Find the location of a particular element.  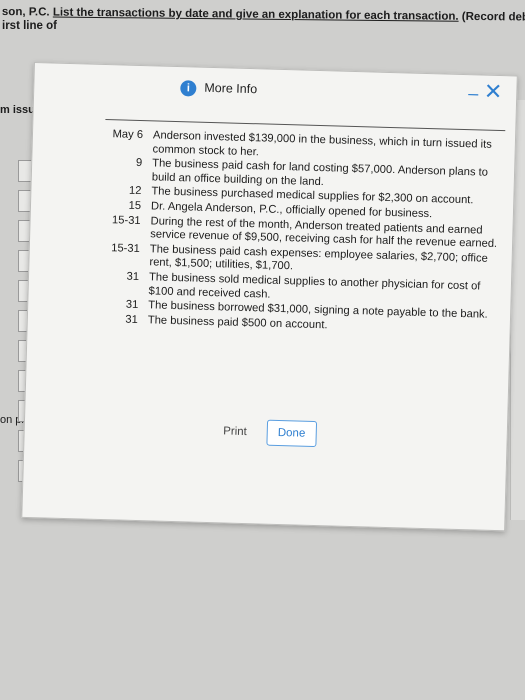

transaction-date: 15 is located at coordinates (135, 206).